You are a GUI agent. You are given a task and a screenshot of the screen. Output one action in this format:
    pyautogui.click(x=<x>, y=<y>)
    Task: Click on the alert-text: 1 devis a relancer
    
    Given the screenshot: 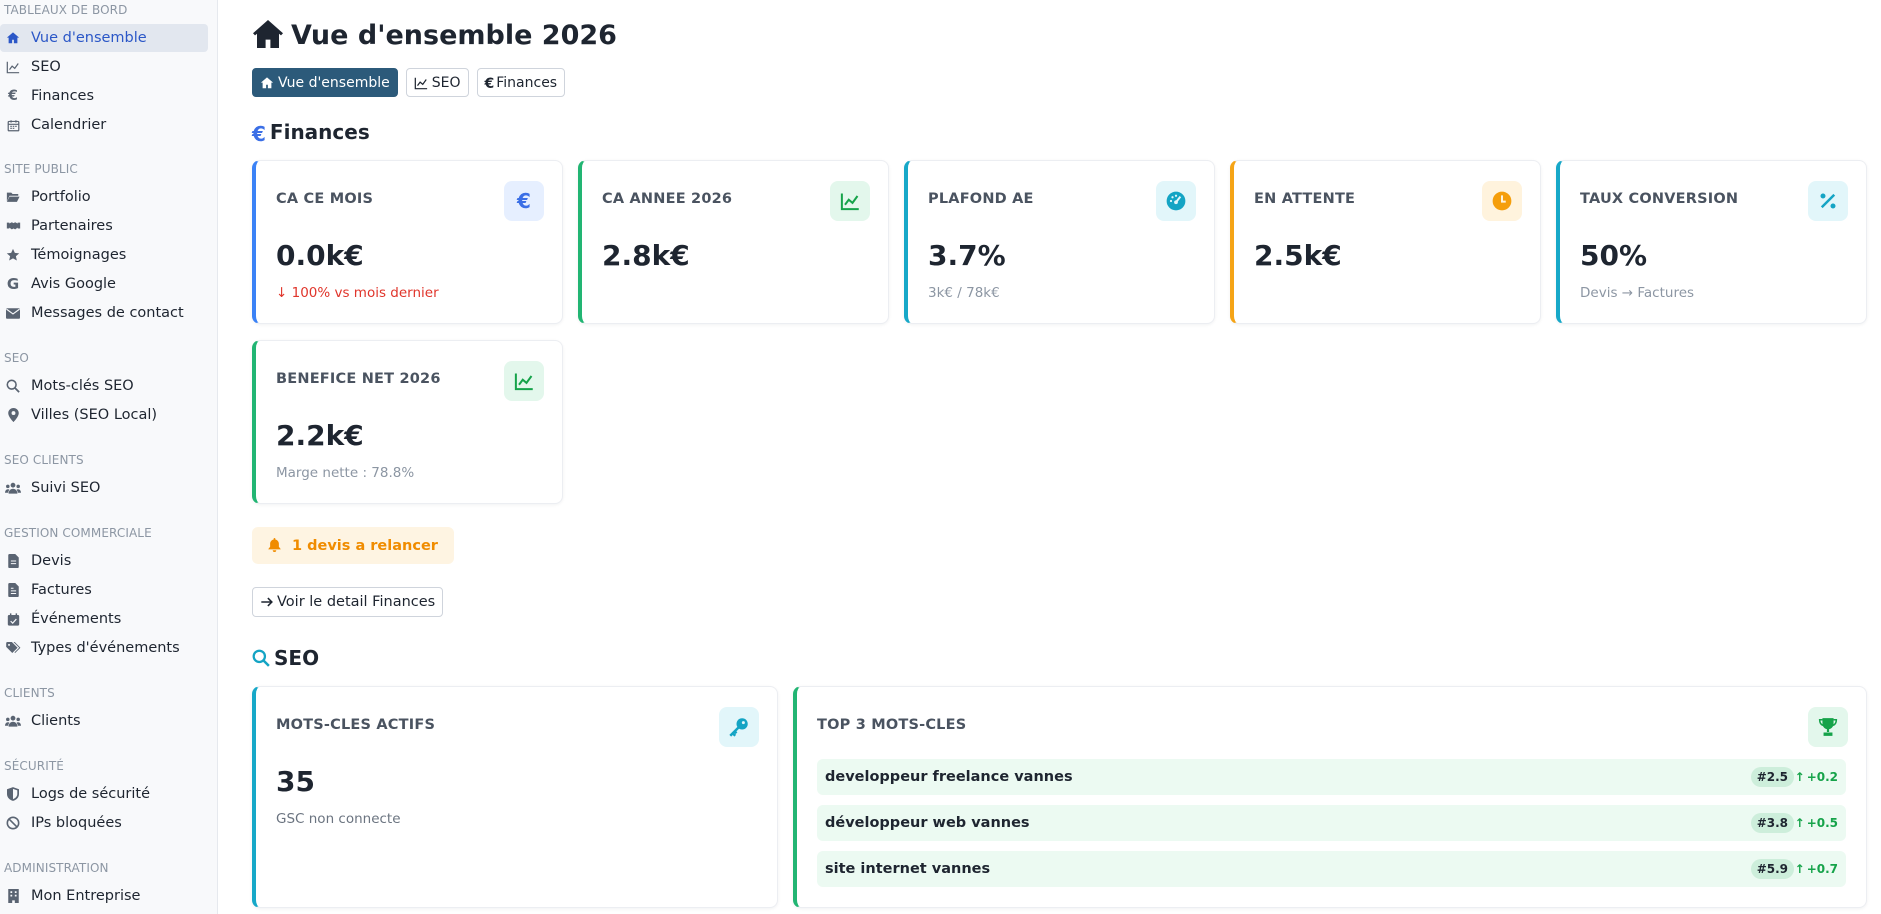 What is the action you would take?
    pyautogui.click(x=365, y=545)
    